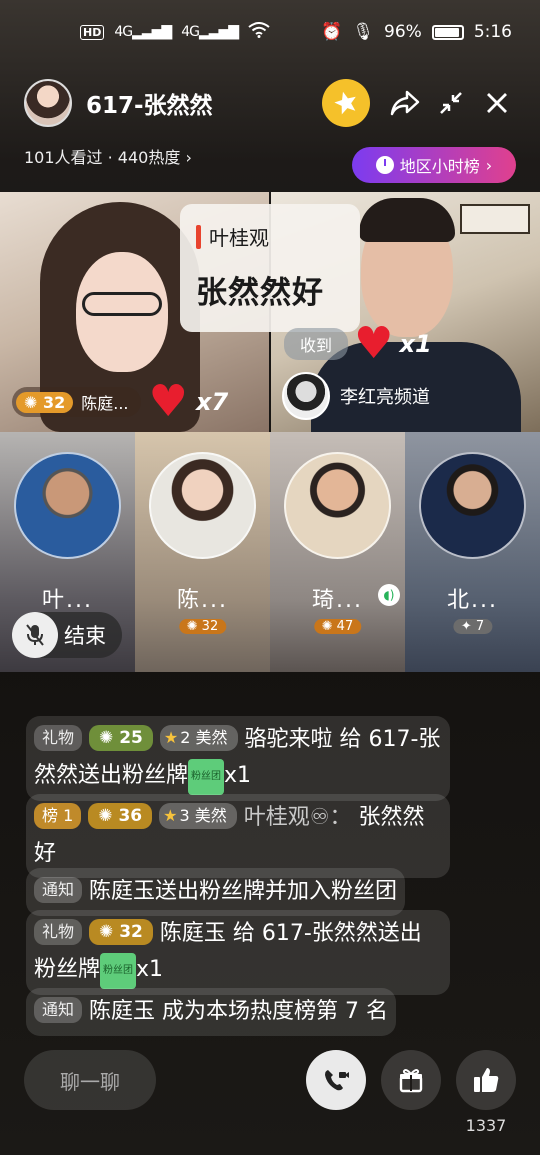 The image size is (540, 1155). Describe the element at coordinates (143, 32) in the screenshot. I see `signal-icon: 4G▂▃▅▇` at that location.